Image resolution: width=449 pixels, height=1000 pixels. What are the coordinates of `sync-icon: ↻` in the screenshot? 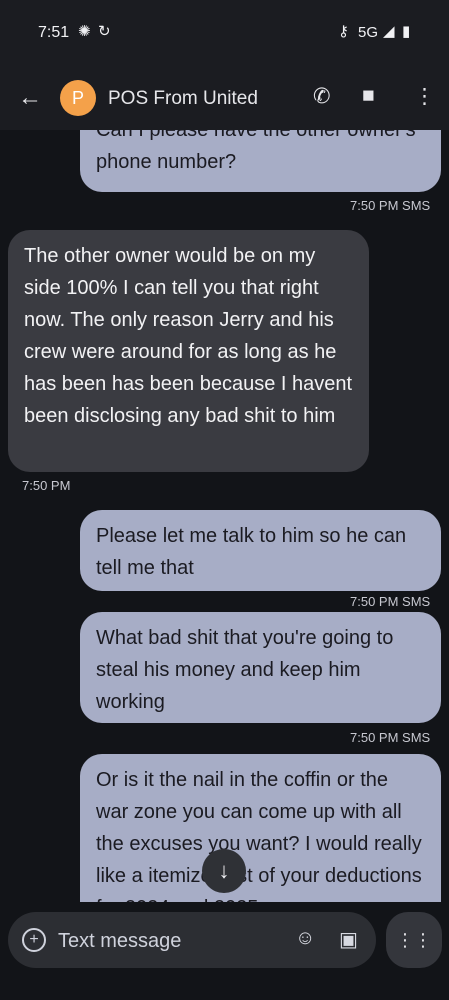 It's located at (104, 31).